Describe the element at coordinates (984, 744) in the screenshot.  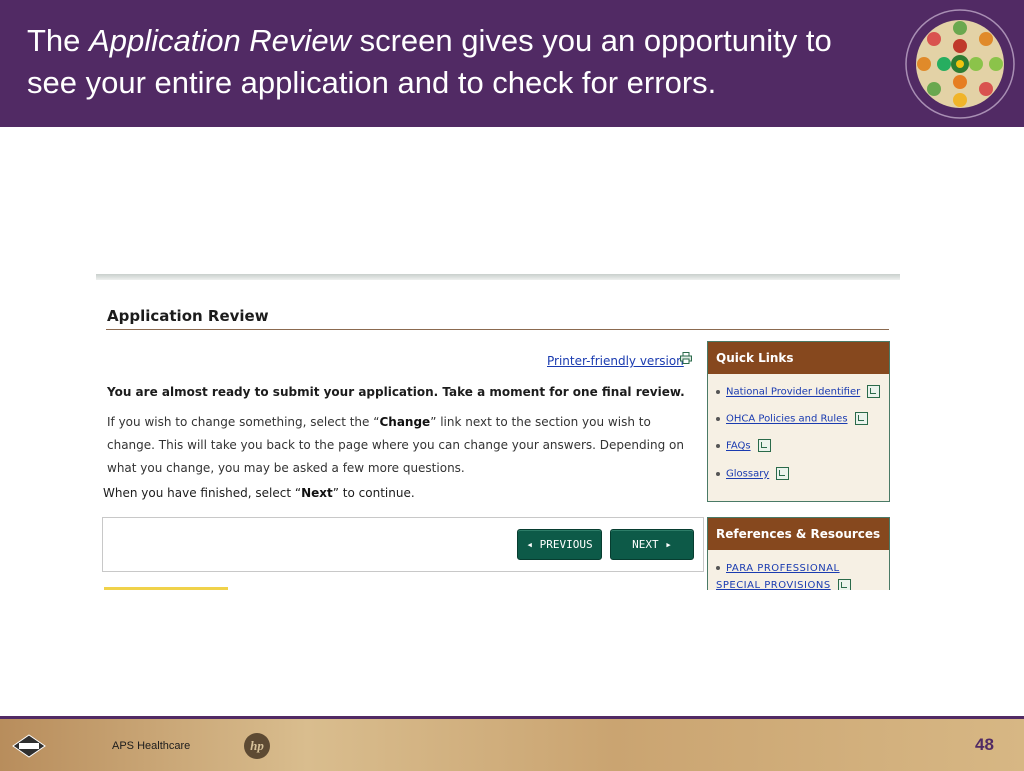
I see `page-number: 48` at that location.